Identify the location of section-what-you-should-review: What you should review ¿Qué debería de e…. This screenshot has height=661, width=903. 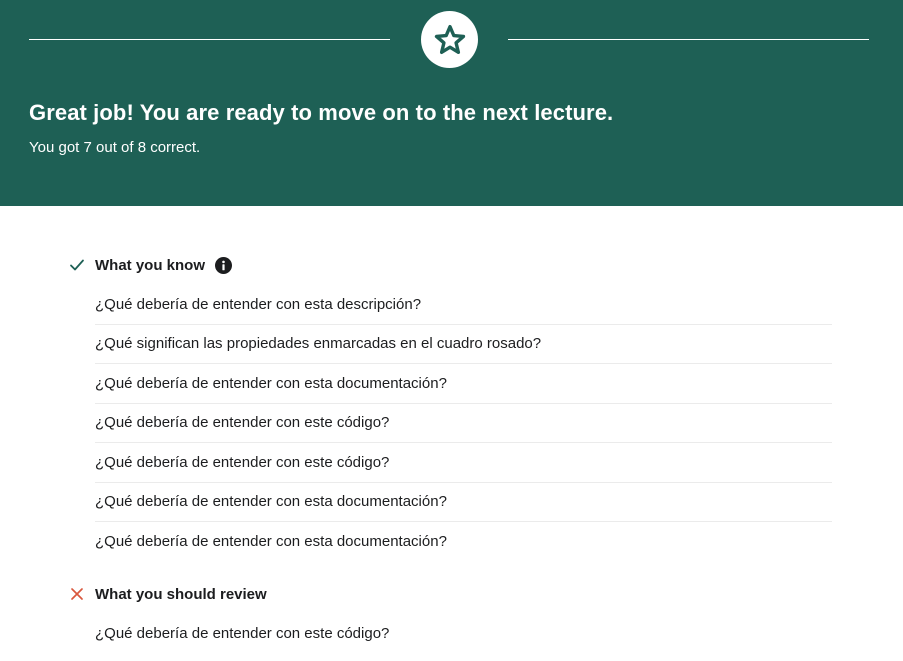
(450, 619).